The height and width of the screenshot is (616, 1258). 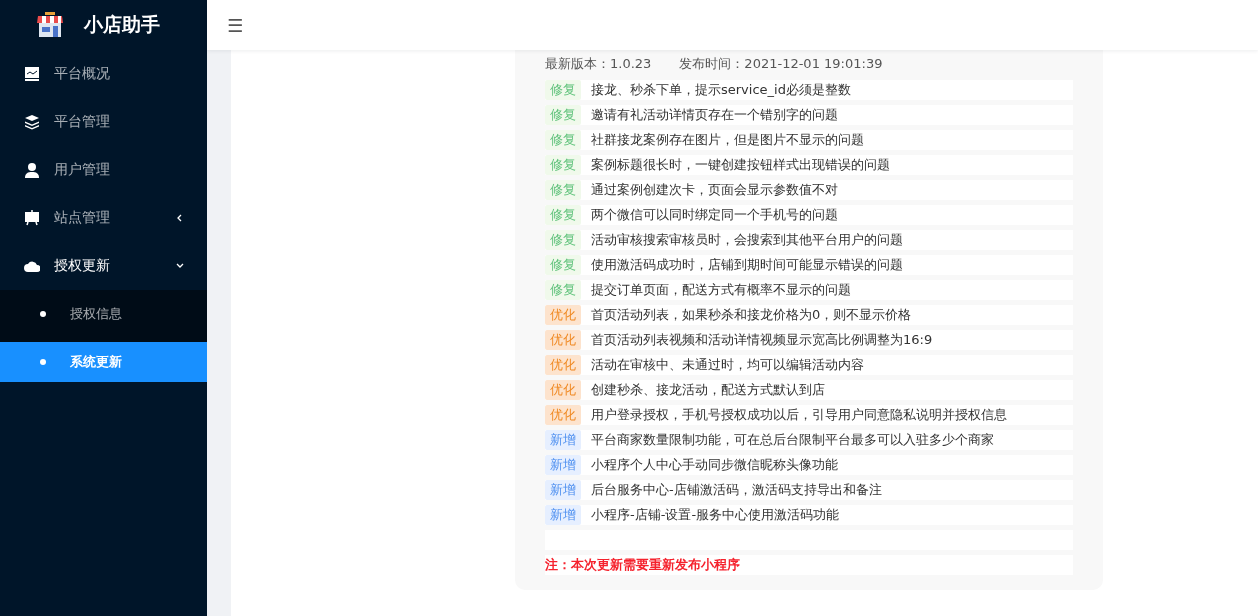 What do you see at coordinates (781, 64) in the screenshot?
I see `release-time-text: 发布时间：2021-12-01 19:01:39` at bounding box center [781, 64].